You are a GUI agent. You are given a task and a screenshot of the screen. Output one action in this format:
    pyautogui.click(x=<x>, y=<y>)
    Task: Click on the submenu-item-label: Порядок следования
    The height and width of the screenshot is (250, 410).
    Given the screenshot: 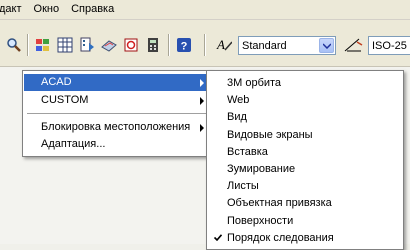 What is the action you would take?
    pyautogui.click(x=280, y=237)
    